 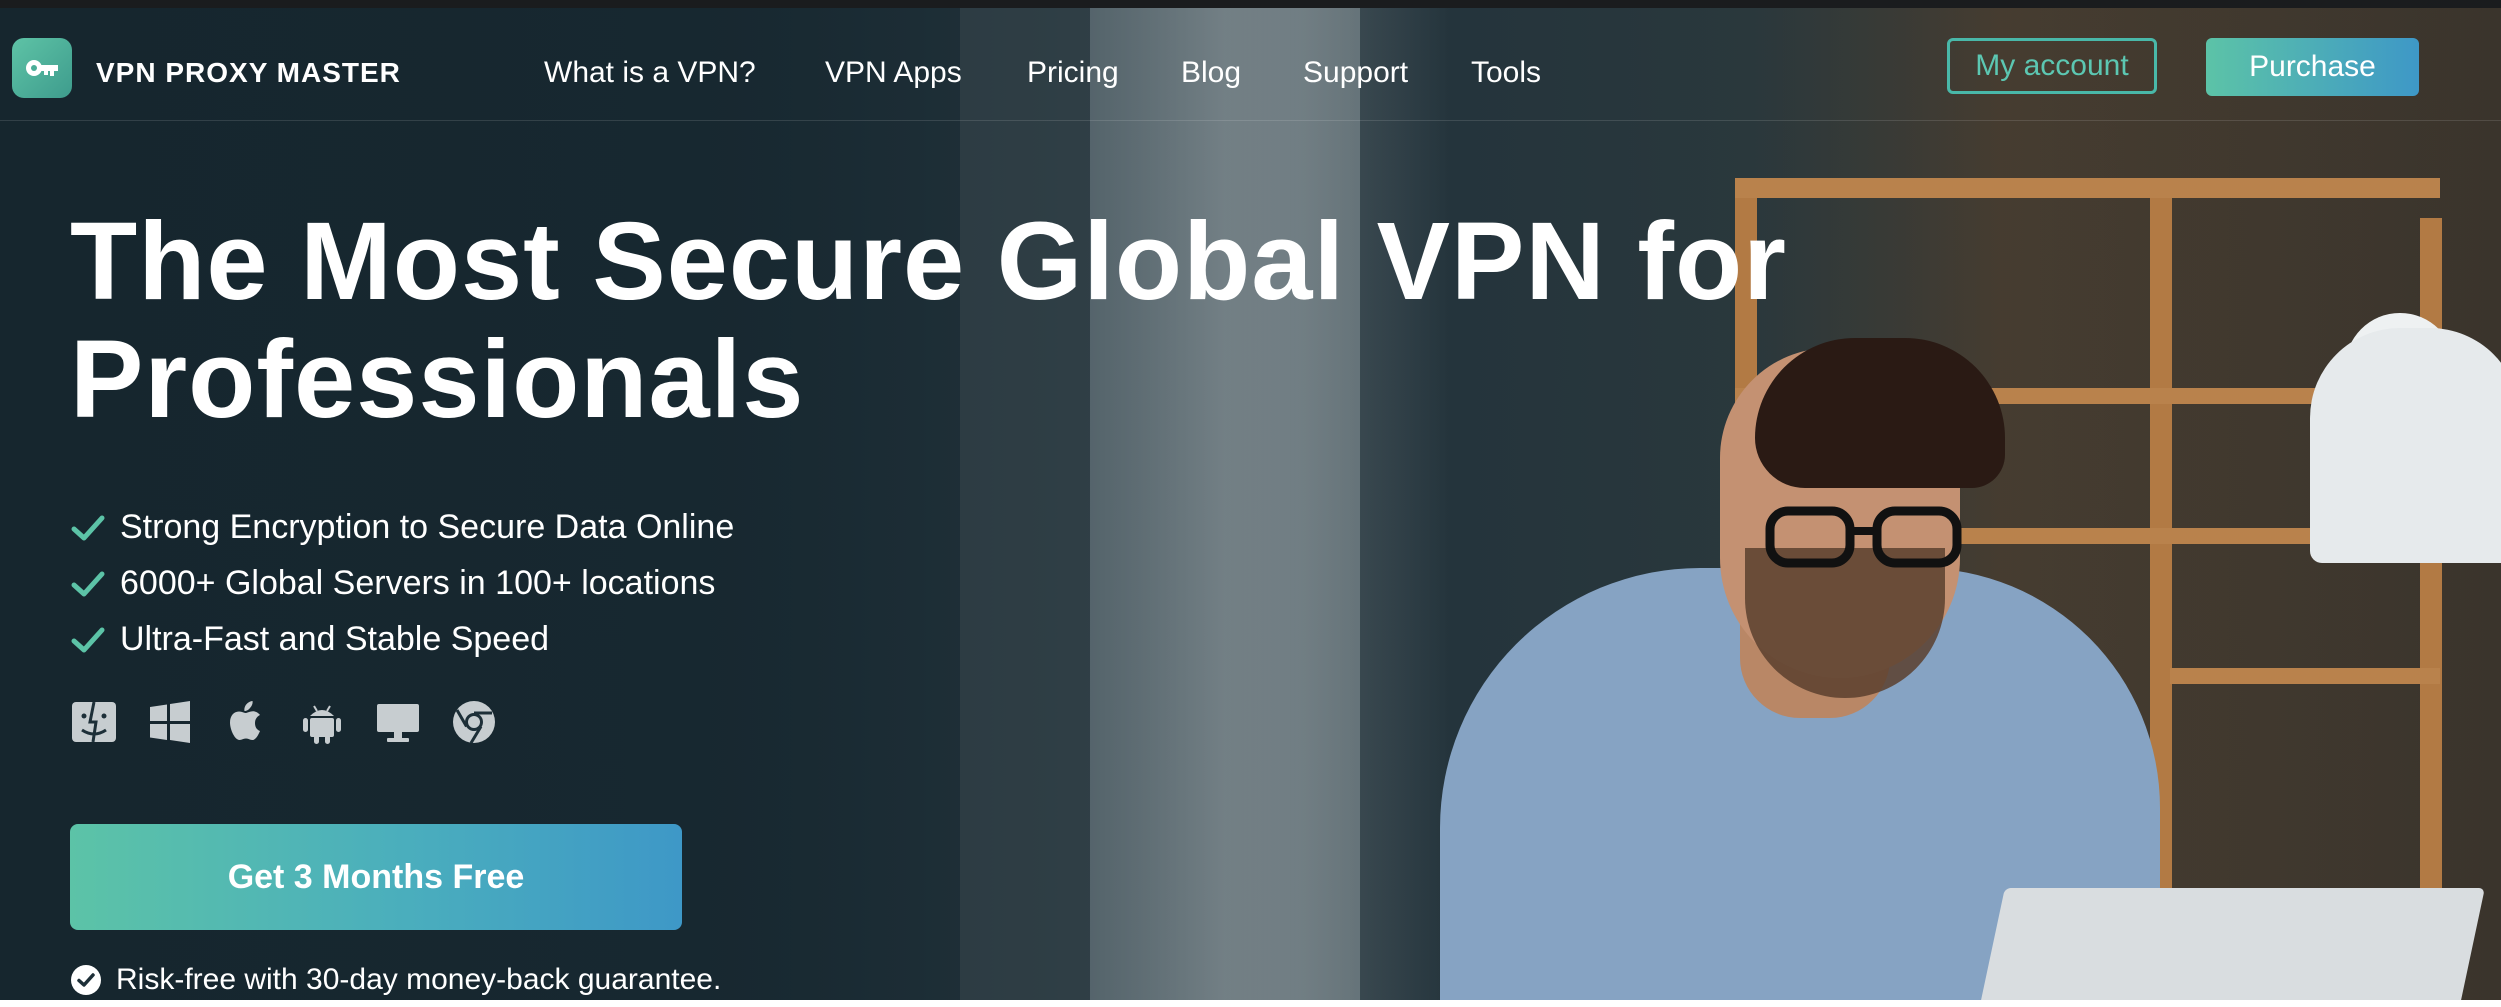 I want to click on windows-icon, so click(x=170, y=722).